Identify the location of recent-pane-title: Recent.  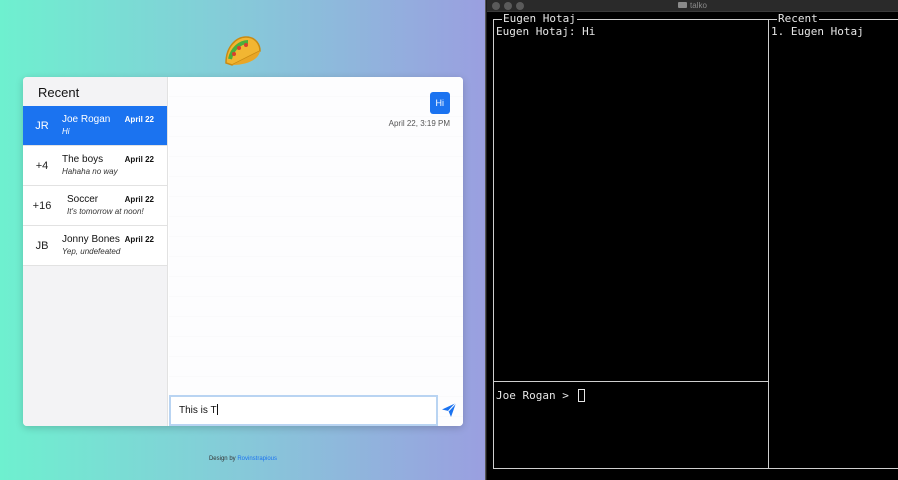
(798, 19).